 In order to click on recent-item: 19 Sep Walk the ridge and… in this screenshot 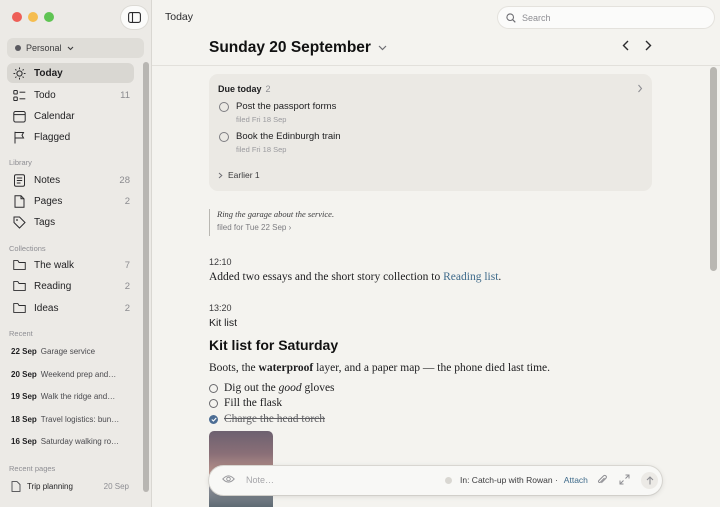, I will do `click(70, 396)`.